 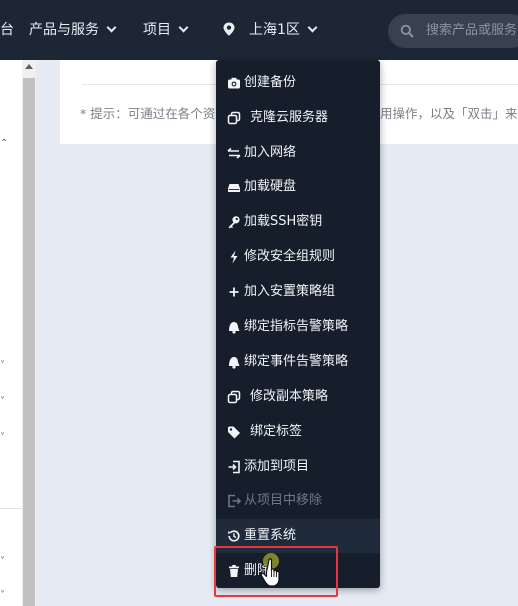 I want to click on camera-icon, so click(x=234, y=83).